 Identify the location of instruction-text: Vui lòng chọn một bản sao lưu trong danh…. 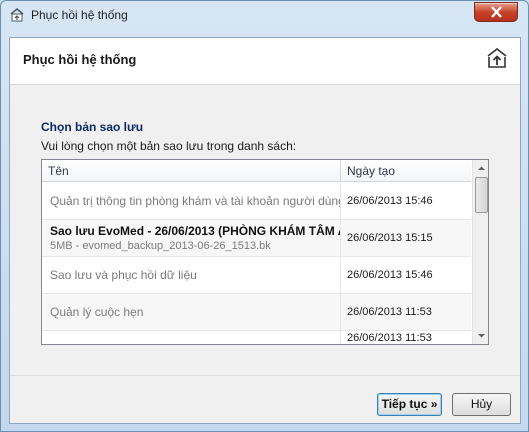
(169, 146).